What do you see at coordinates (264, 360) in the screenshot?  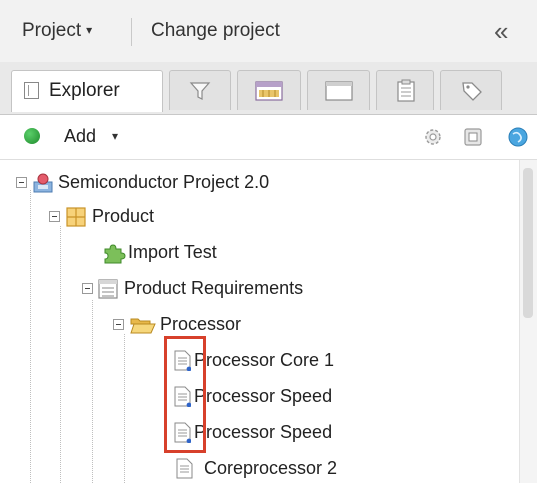 I see `tree-item-label: Processor Core 1` at bounding box center [264, 360].